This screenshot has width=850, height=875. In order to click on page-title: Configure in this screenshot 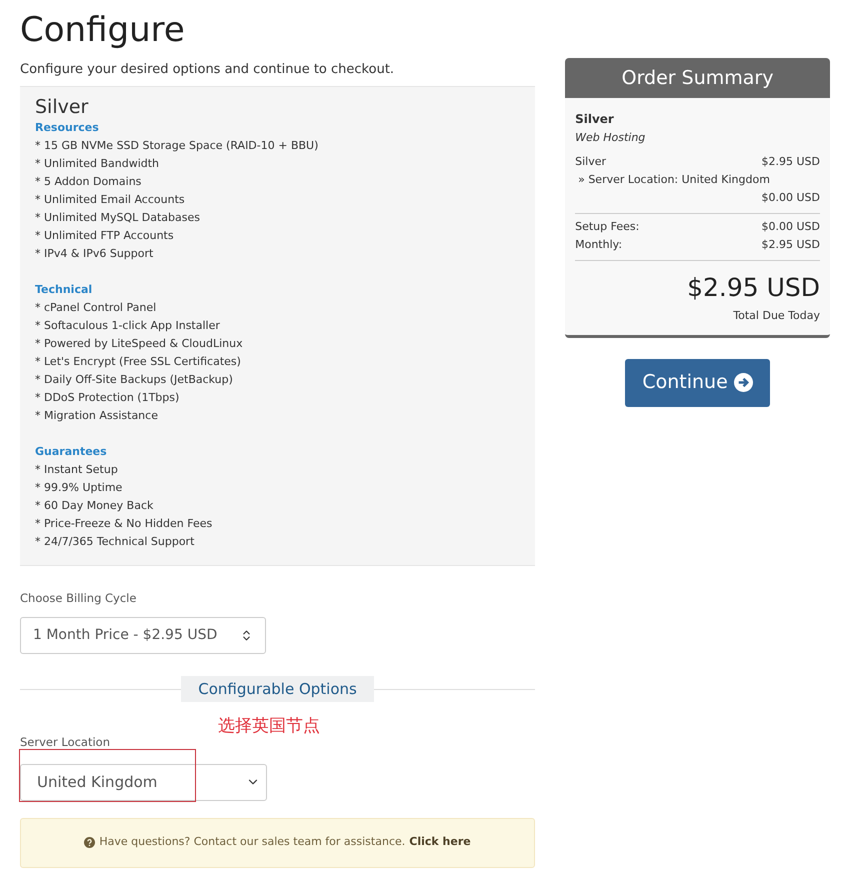, I will do `click(103, 30)`.